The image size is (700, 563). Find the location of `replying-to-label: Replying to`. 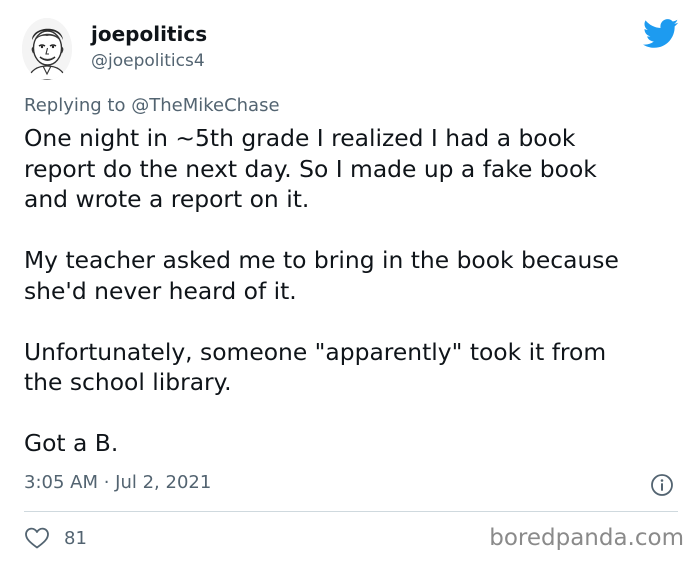

replying-to-label: Replying to is located at coordinates (75, 105).